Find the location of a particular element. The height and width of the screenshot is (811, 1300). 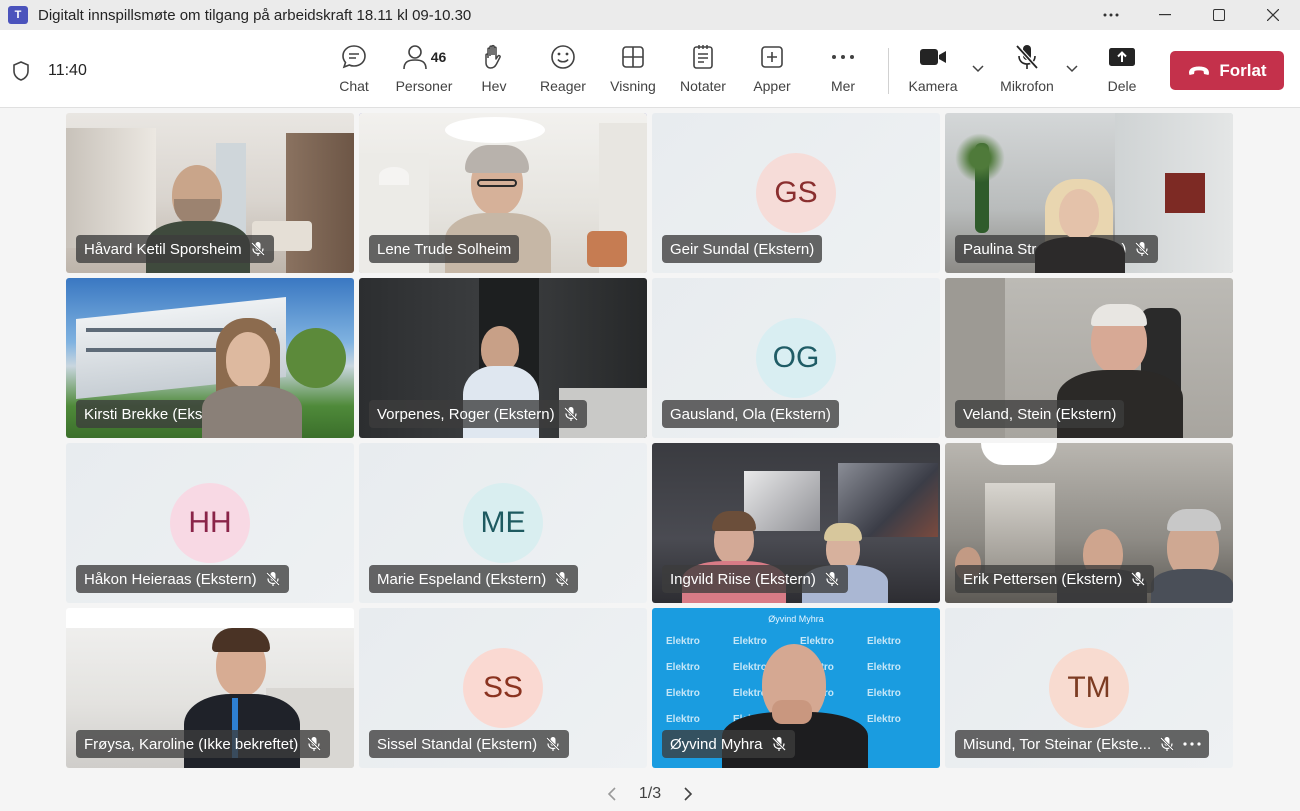

participant-name: Øyvind Myhra is located at coordinates (716, 744).